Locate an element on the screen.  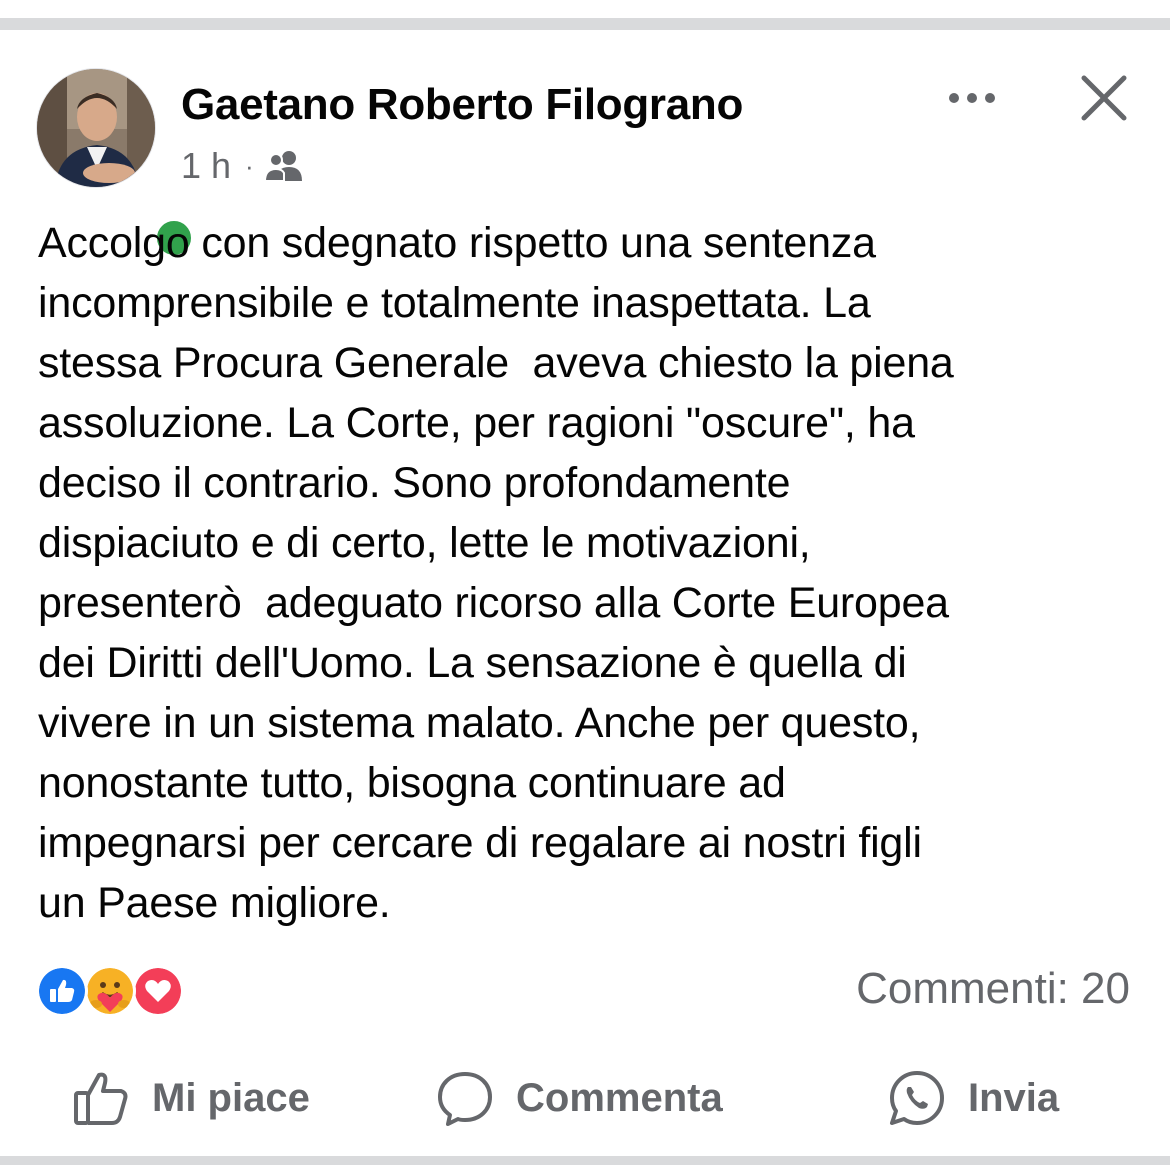
author-avatar is located at coordinates (116, 164).